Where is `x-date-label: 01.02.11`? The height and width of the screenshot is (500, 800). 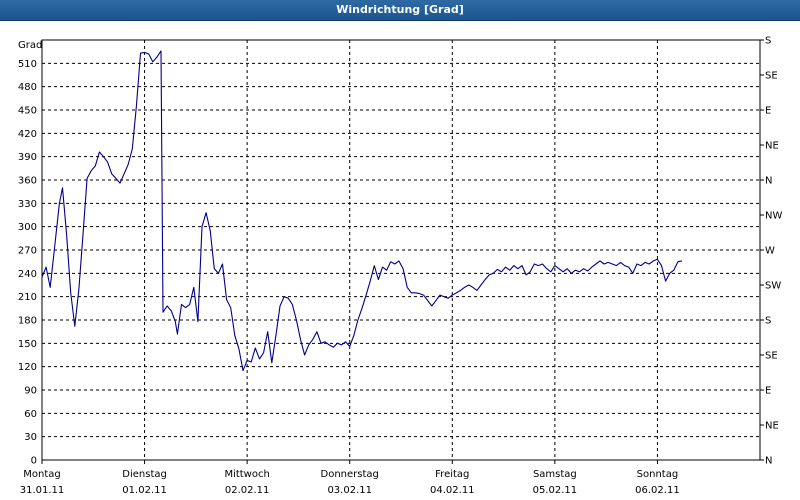 x-date-label: 01.02.11 is located at coordinates (144, 490).